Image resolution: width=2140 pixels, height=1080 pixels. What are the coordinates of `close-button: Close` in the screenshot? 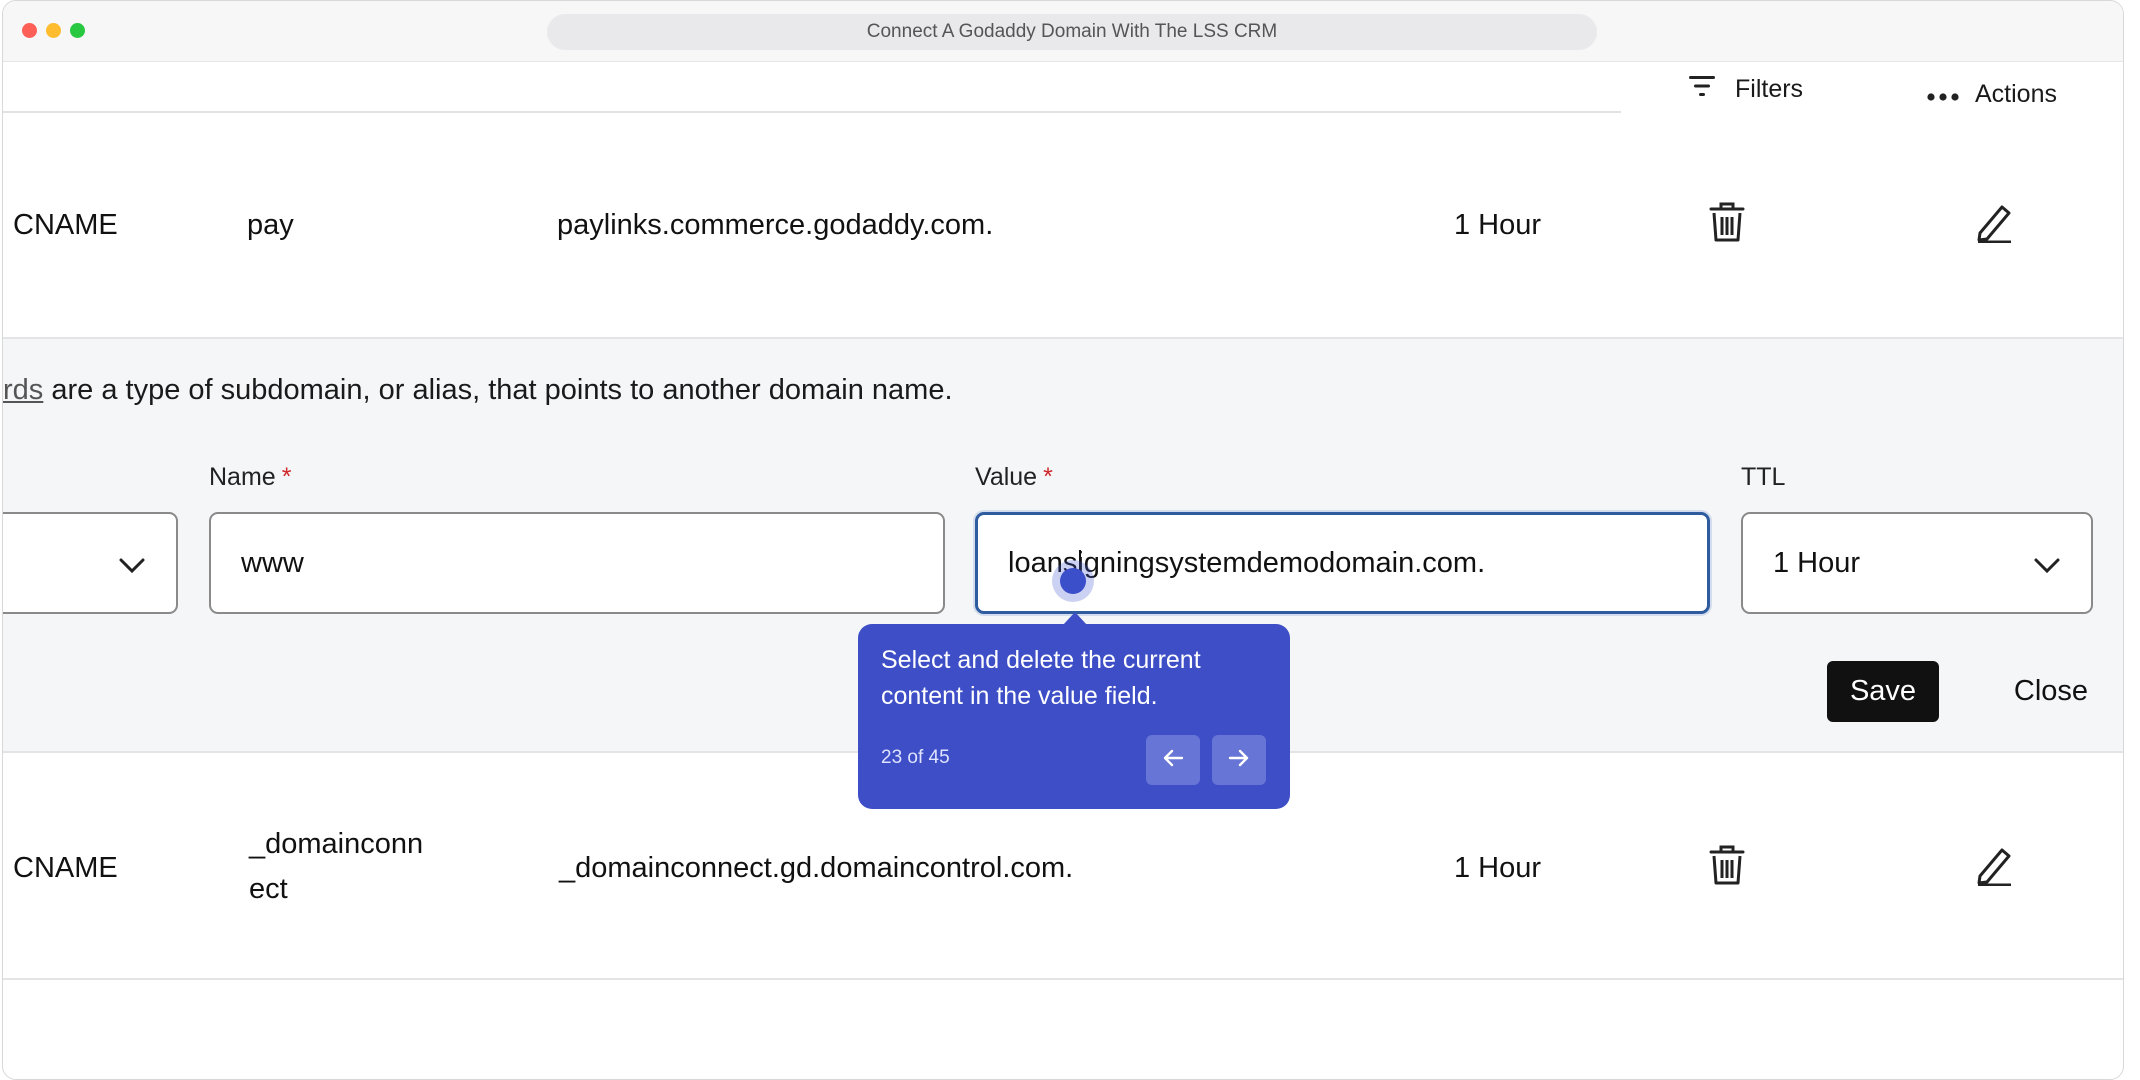 It's located at (2051, 691).